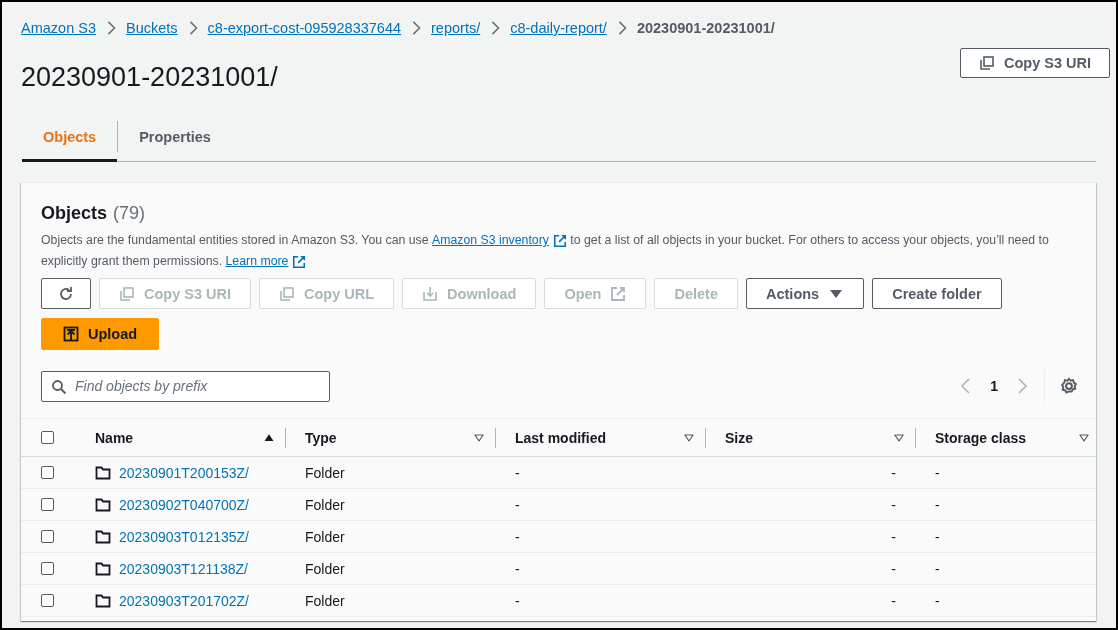 This screenshot has height=630, width=1118. What do you see at coordinates (456, 28) in the screenshot?
I see `breadcrumb-link: reports/` at bounding box center [456, 28].